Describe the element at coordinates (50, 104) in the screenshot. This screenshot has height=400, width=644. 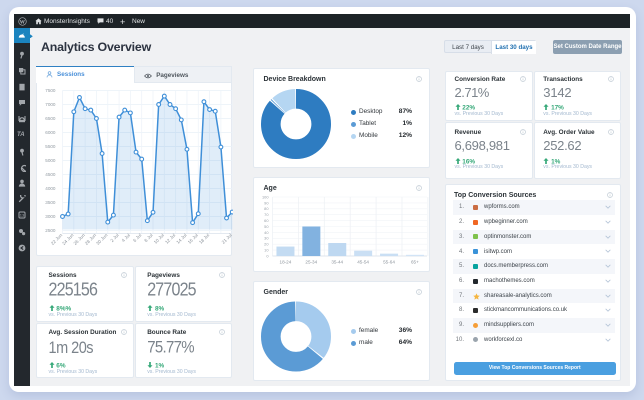
I see `svg-text: 7000` at that location.